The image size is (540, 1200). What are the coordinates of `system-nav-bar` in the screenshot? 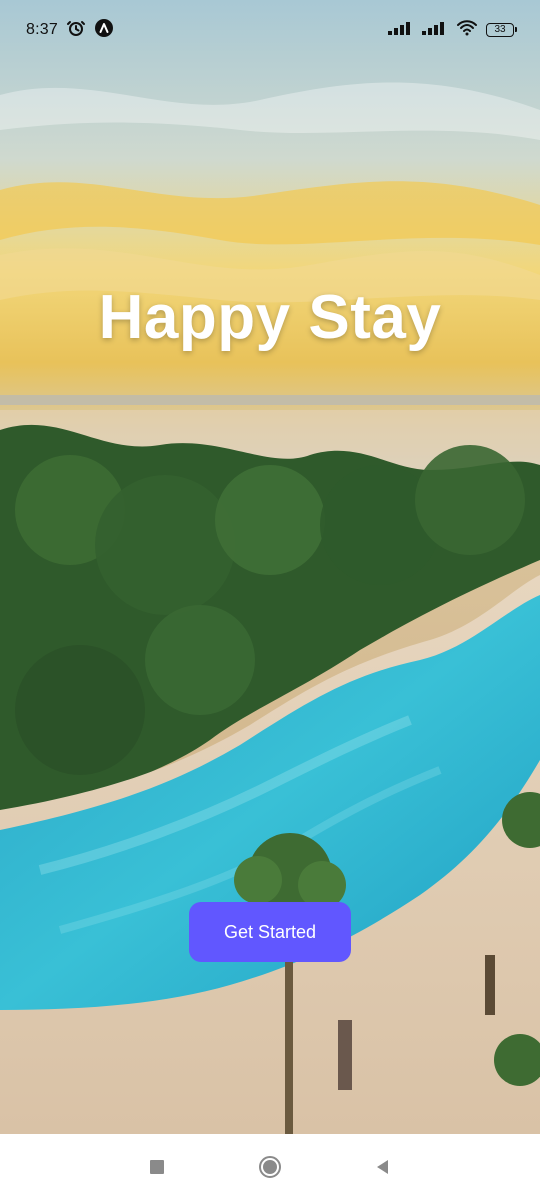 It's located at (270, 1167).